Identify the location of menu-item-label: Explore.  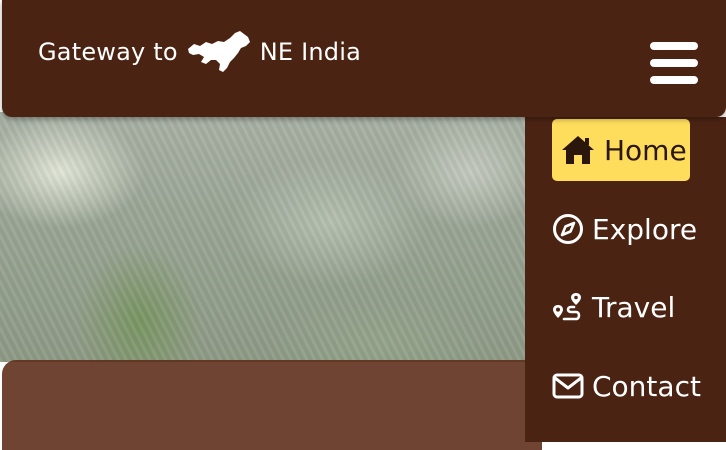
(645, 229).